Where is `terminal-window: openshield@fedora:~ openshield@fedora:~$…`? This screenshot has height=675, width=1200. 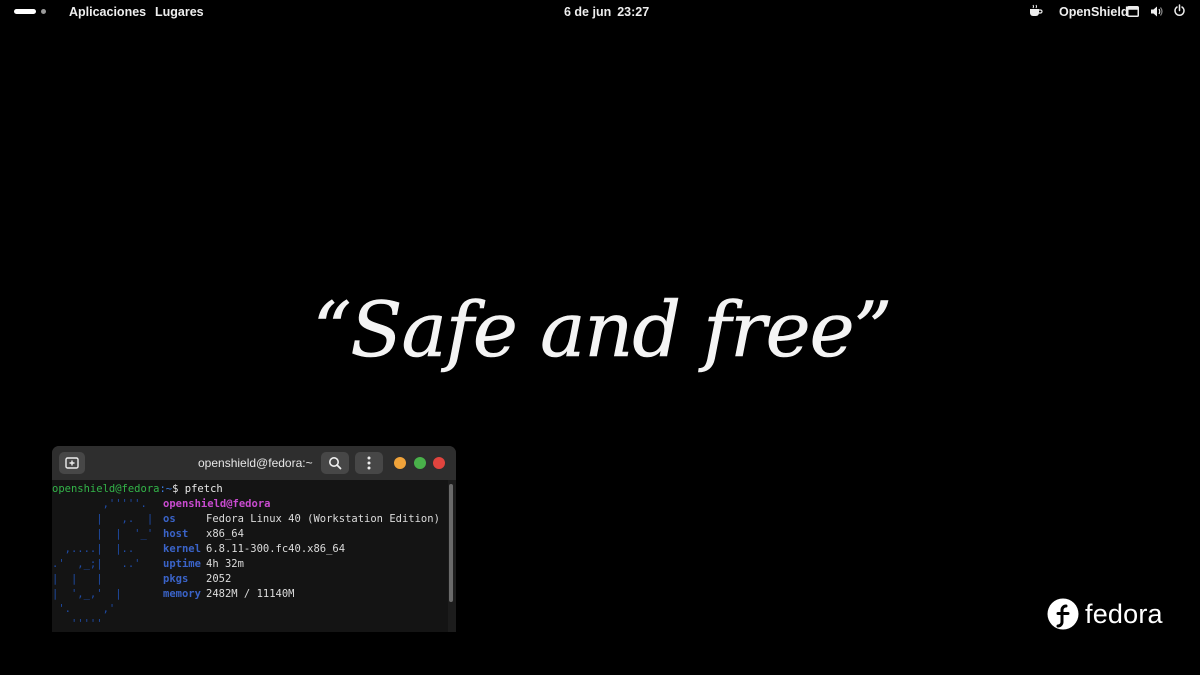 terminal-window: openshield@fedora:~ openshield@fedora:~$… is located at coordinates (254, 539).